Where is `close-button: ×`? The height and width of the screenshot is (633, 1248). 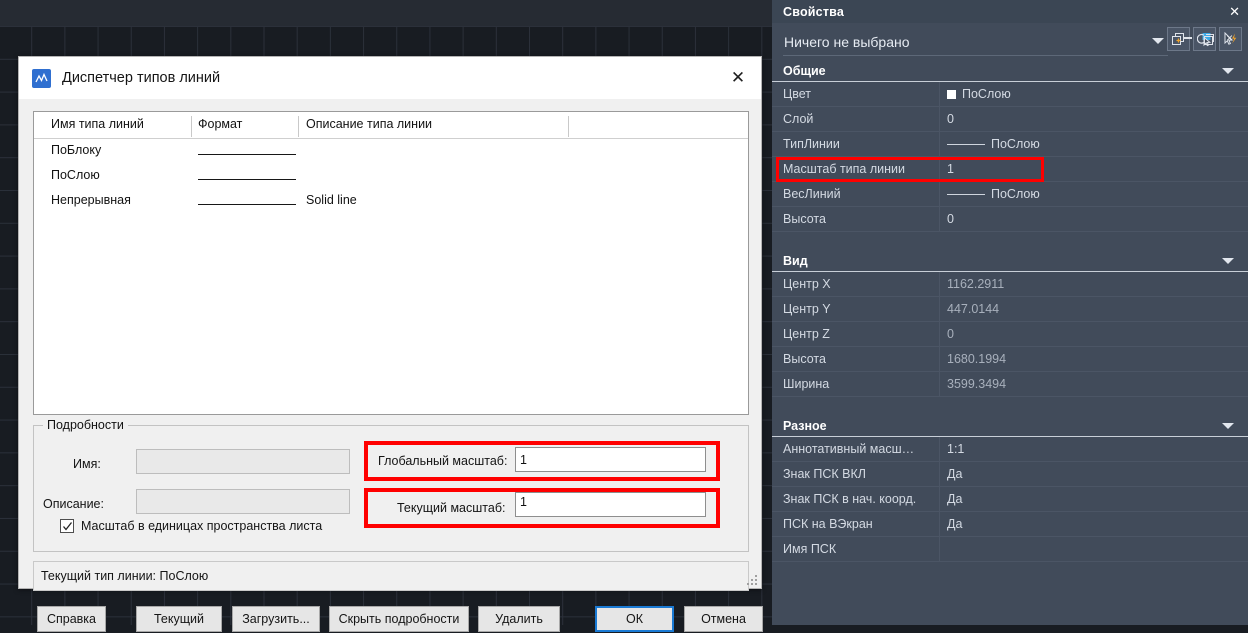 close-button: × is located at coordinates (1229, 38).